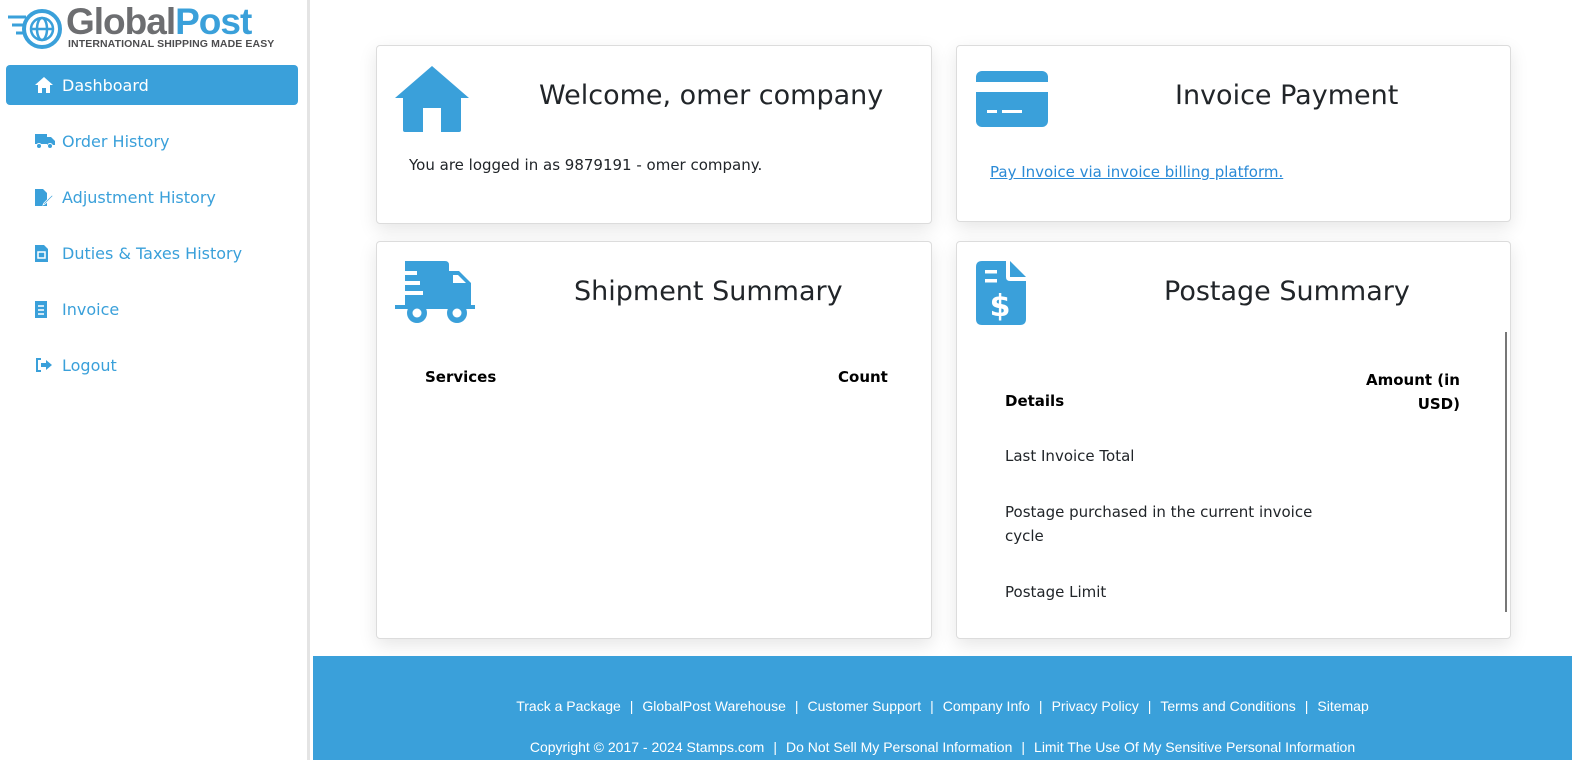 The height and width of the screenshot is (760, 1572). Describe the element at coordinates (1095, 706) in the screenshot. I see `footer-link-privacy-policy: Privacy Policy` at that location.